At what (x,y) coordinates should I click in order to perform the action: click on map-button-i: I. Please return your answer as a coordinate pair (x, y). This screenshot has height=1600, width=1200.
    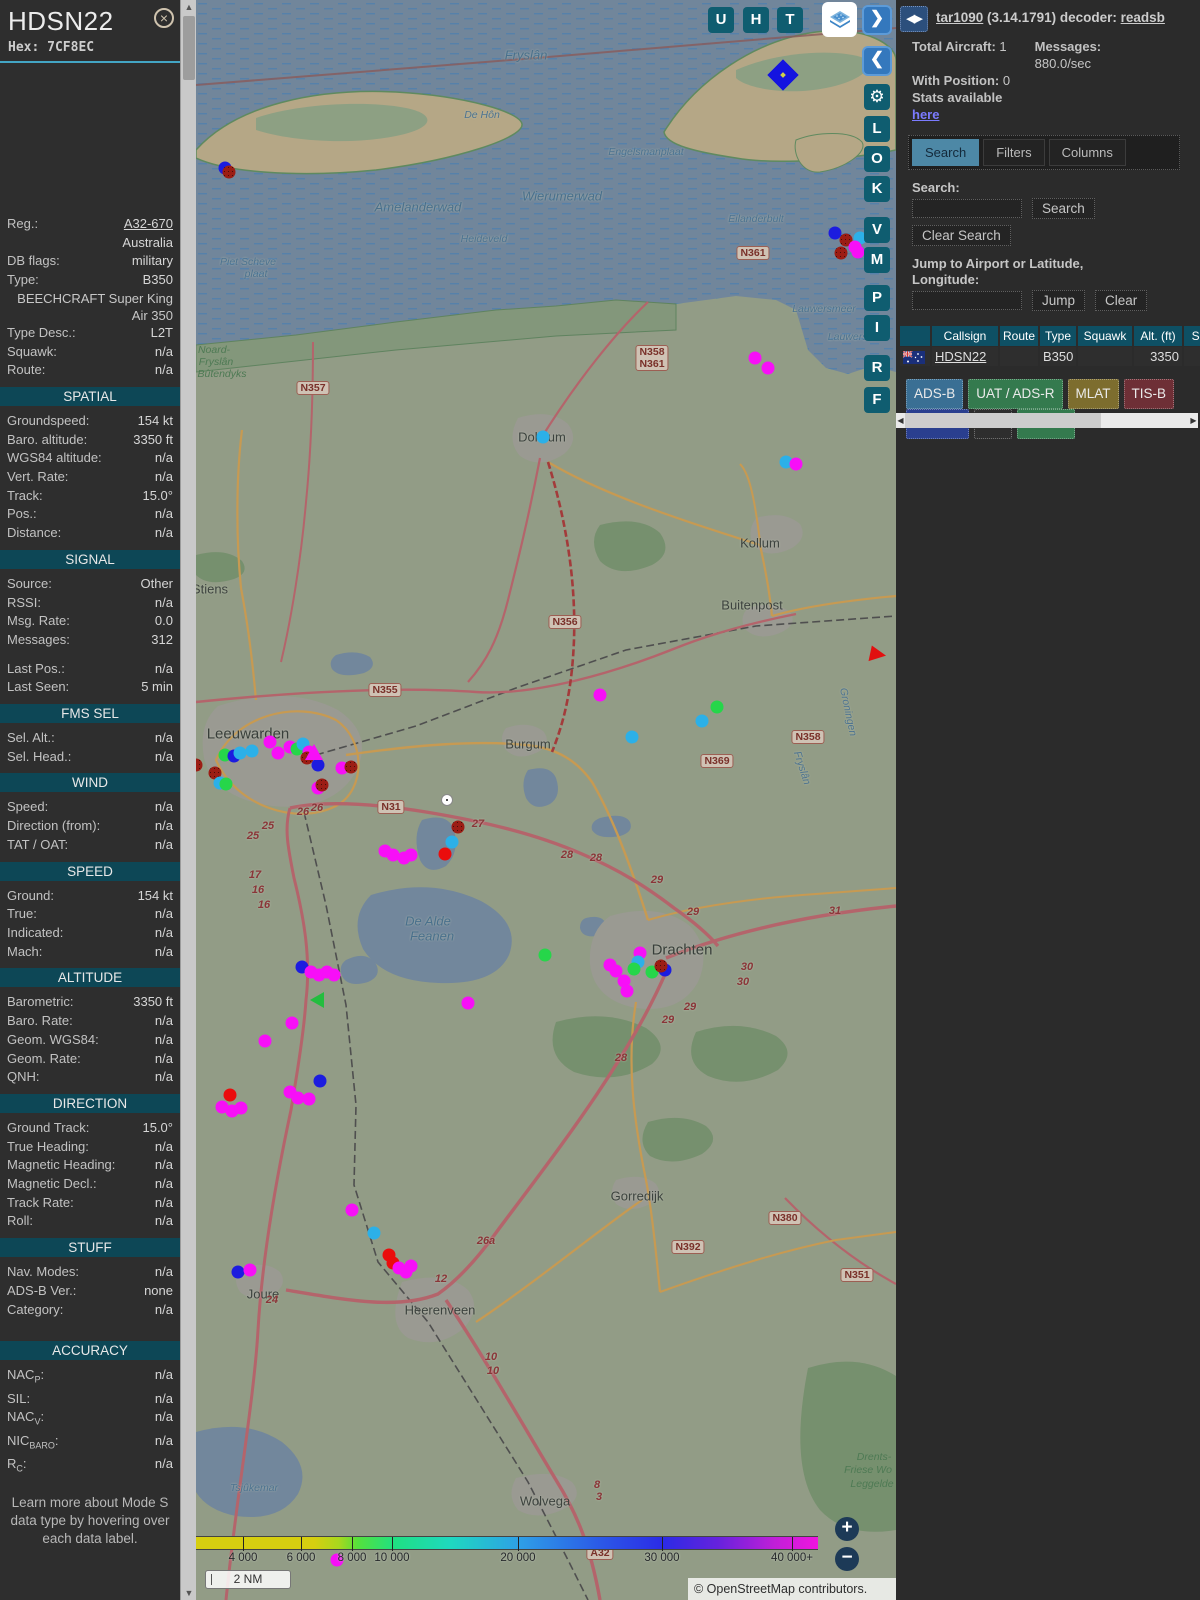
    Looking at the image, I should click on (877, 328).